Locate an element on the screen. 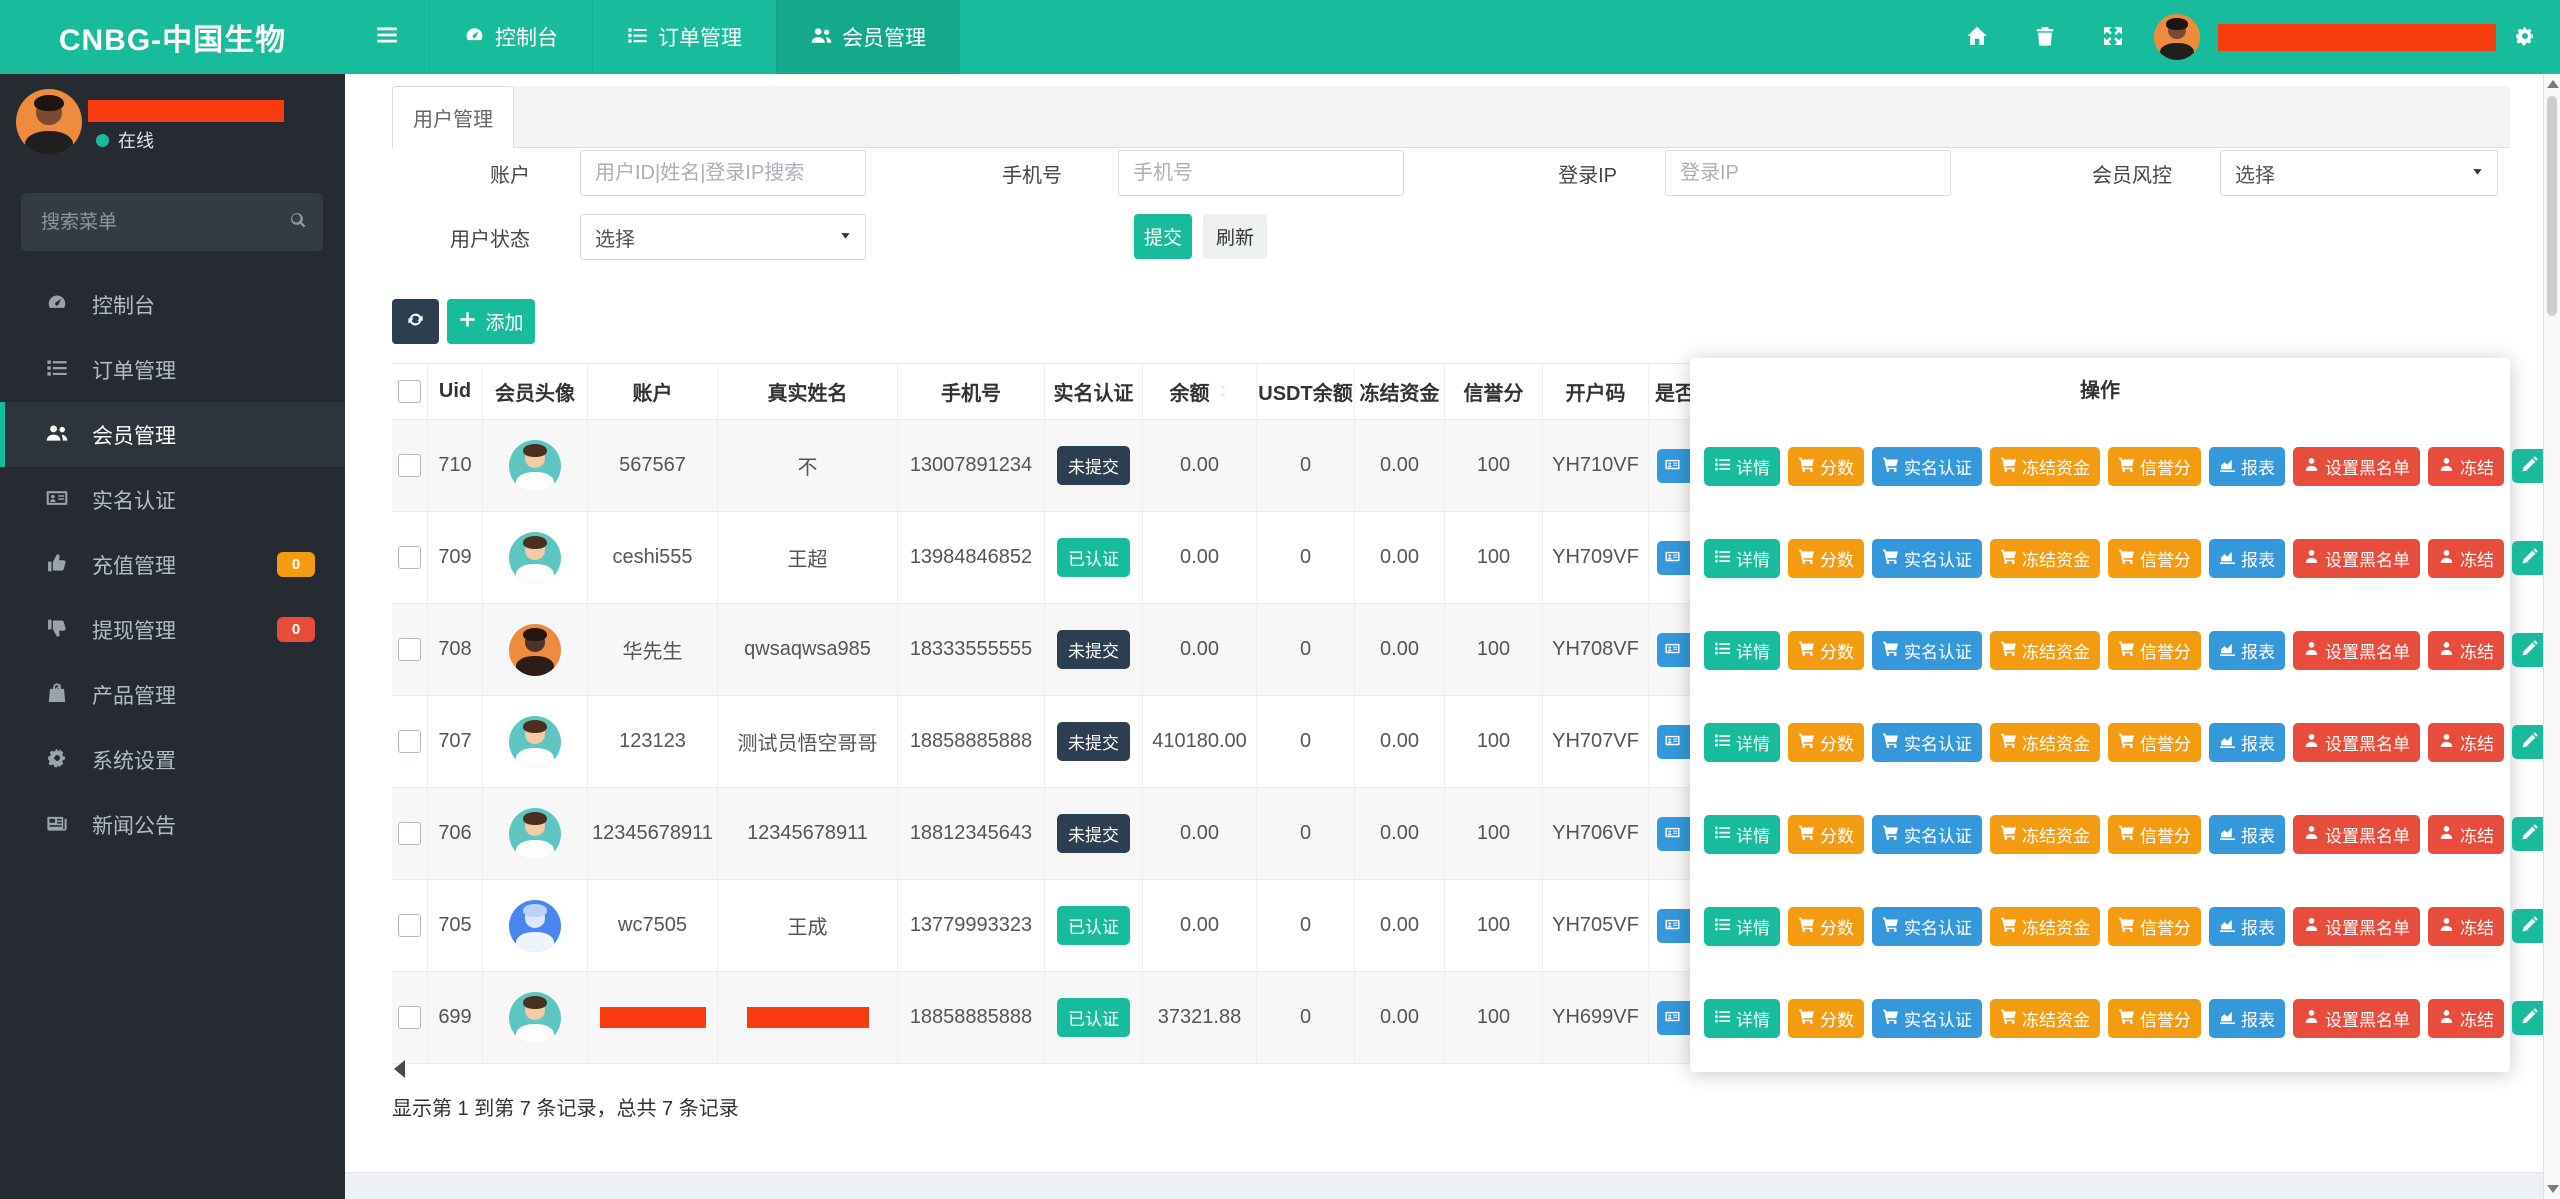 The height and width of the screenshot is (1199, 2560). settings-gear-icon is located at coordinates (2525, 37).